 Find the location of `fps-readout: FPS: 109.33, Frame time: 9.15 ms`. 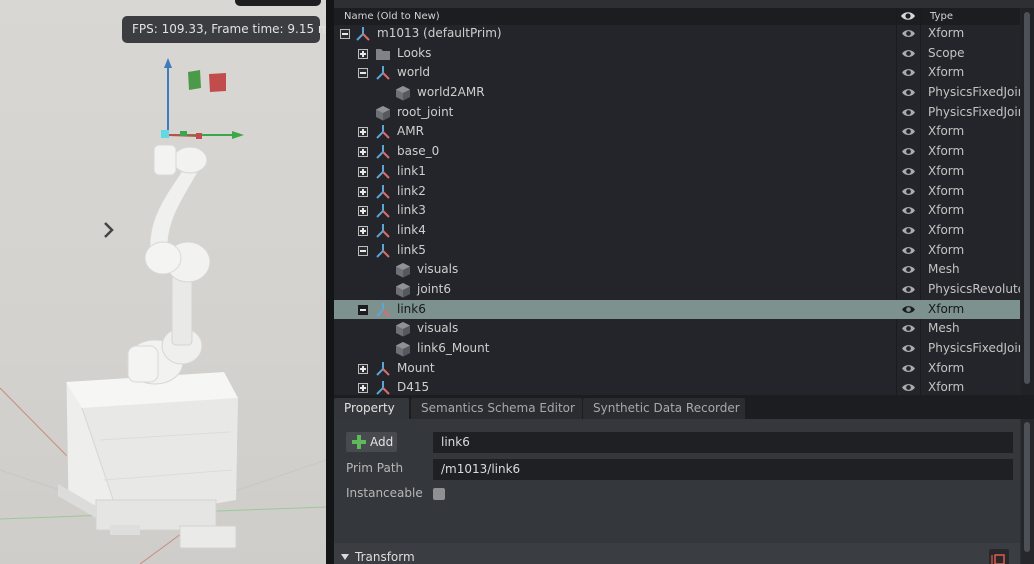

fps-readout: FPS: 109.33, Frame time: 9.15 ms is located at coordinates (224, 29).